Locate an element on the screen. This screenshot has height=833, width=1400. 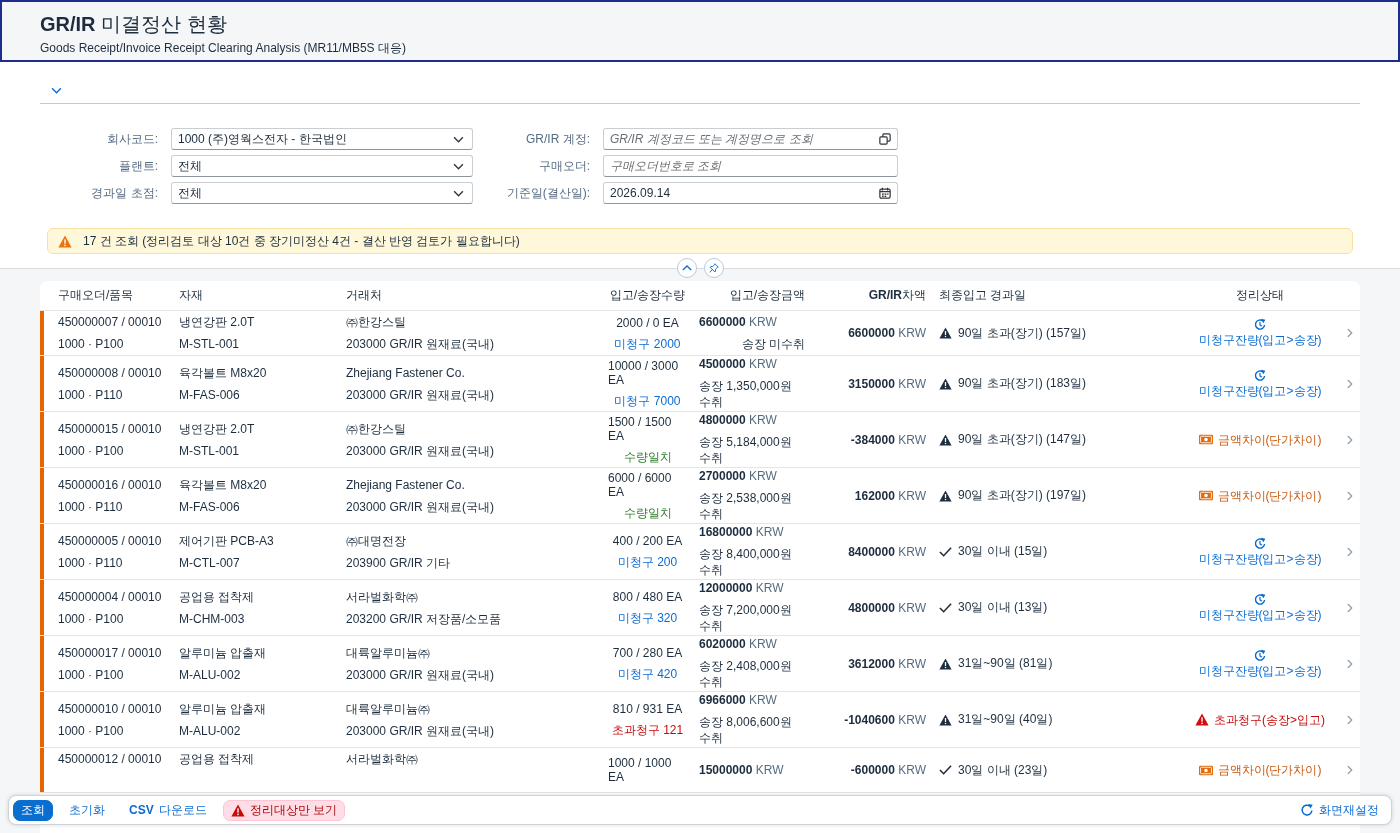
dropdown-field: 1000 (주)영웍스전자 - 한국법인 is located at coordinates (322, 139).